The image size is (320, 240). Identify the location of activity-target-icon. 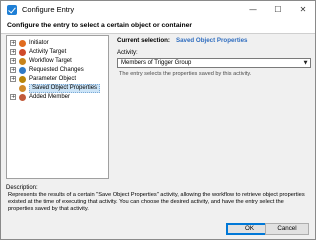
(22, 52).